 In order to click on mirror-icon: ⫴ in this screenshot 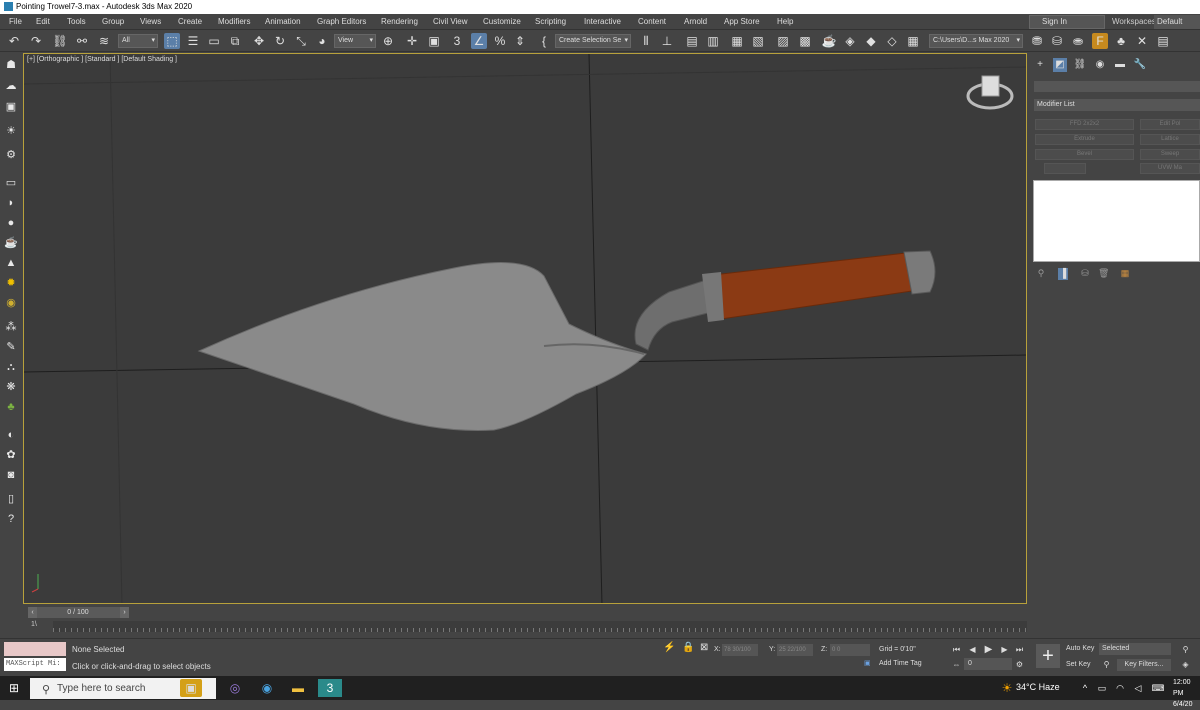, I will do `click(646, 41)`.